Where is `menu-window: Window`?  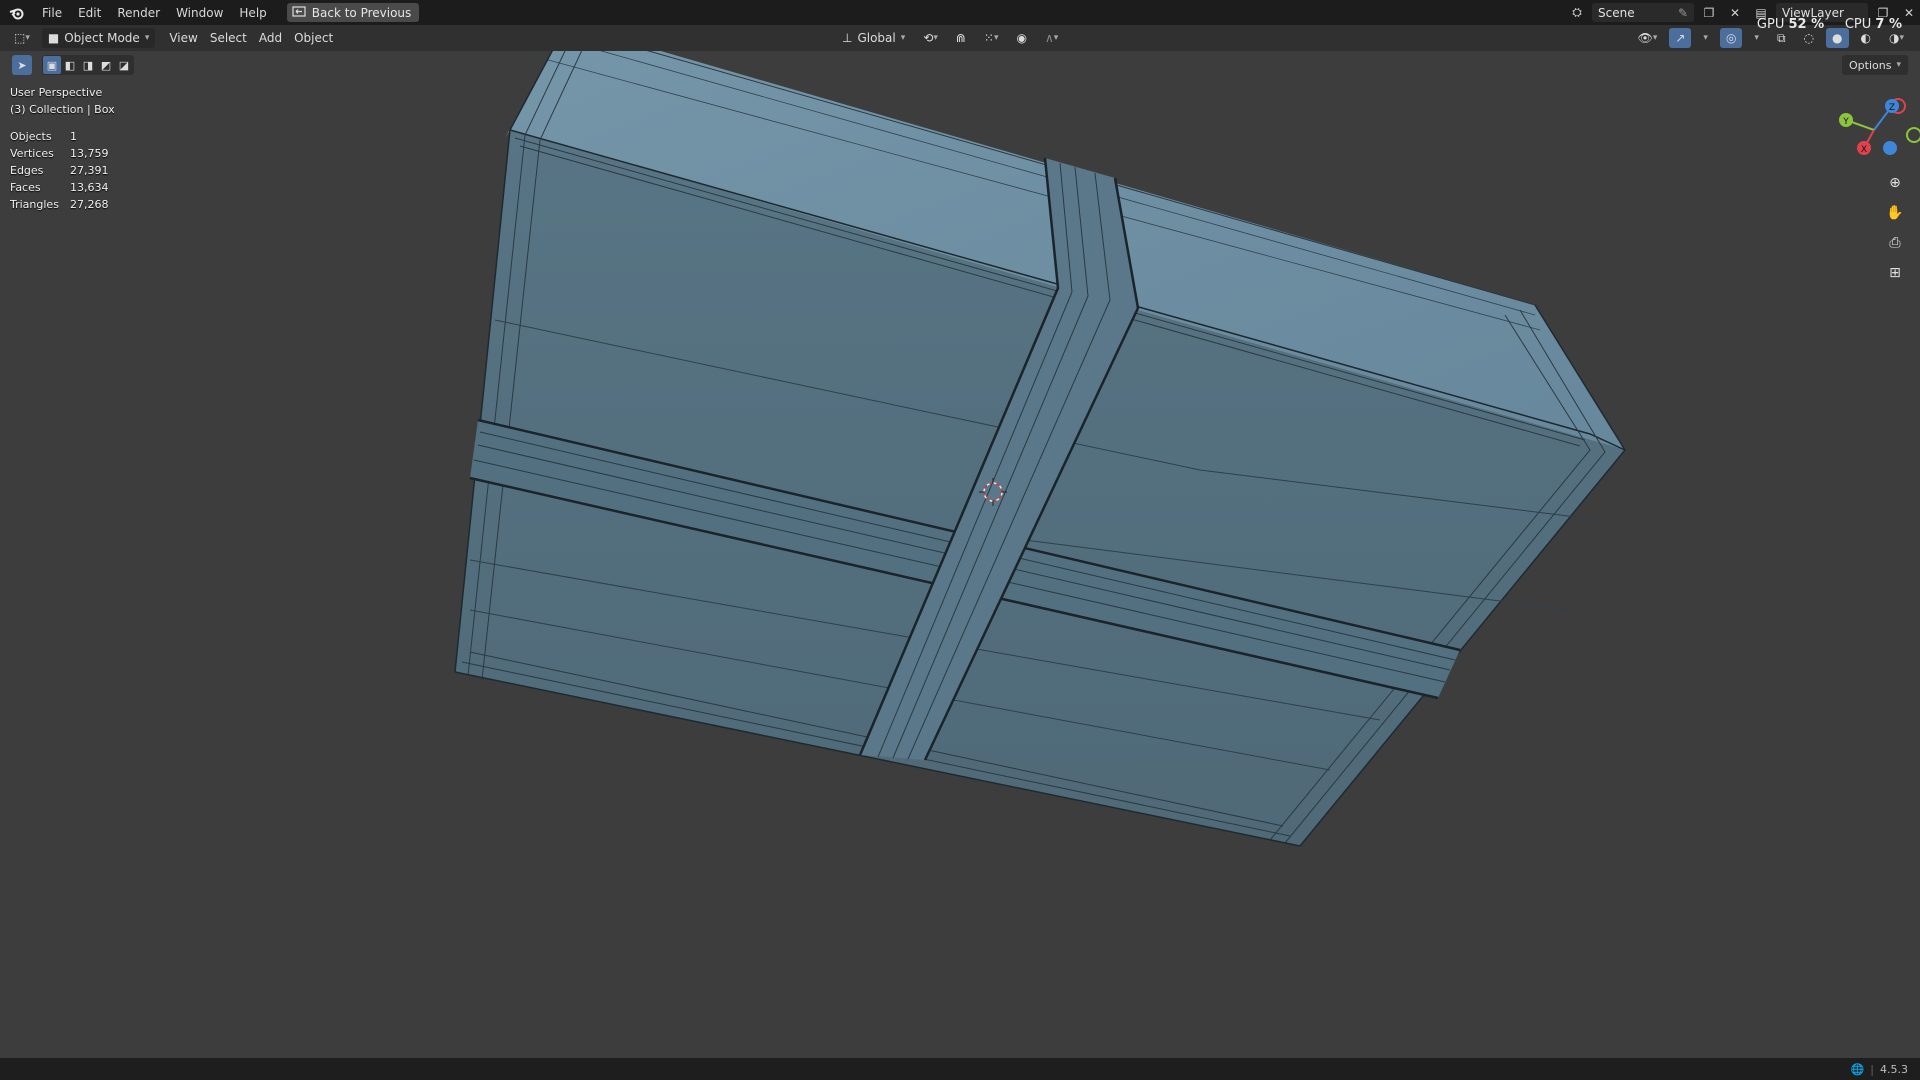
menu-window: Window is located at coordinates (199, 13).